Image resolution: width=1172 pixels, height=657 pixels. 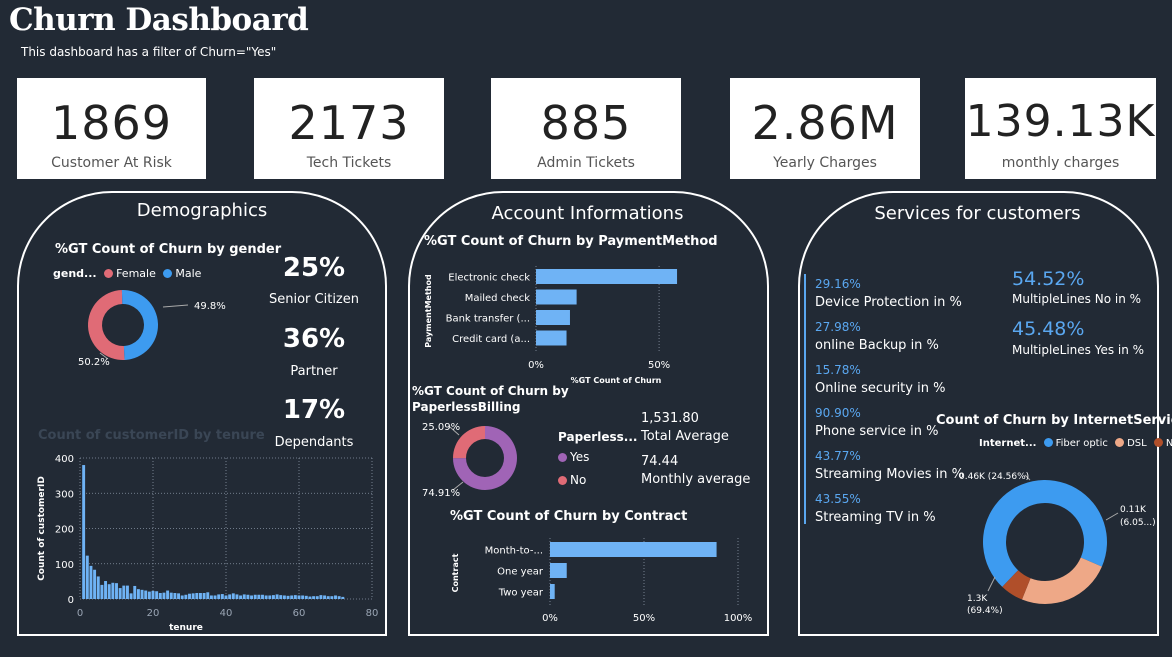 I want to click on legend-label-no-internet: No, so click(x=1169, y=443).